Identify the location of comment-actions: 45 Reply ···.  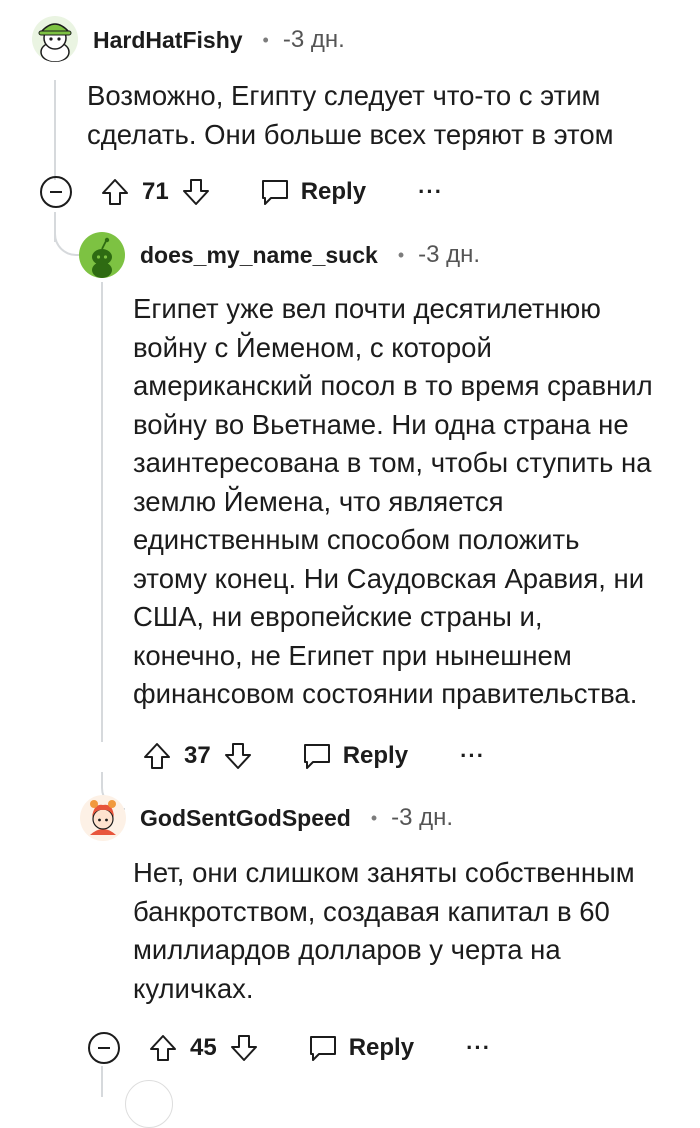
(289, 1048).